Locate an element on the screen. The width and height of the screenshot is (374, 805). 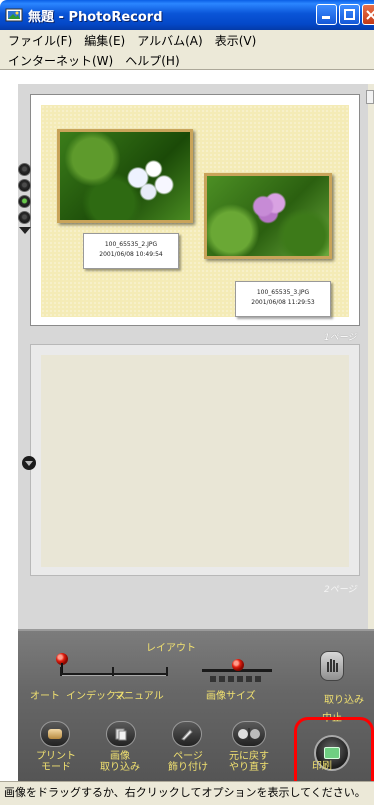
undo-redo-label: 元に戻す やり直す is located at coordinates (249, 762).